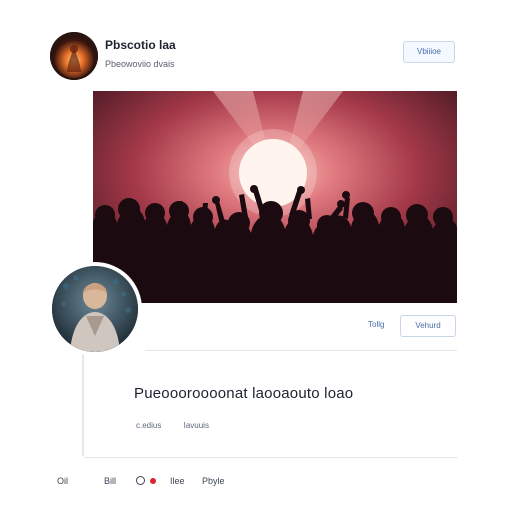  I want to click on footer-item: Bill, so click(110, 481).